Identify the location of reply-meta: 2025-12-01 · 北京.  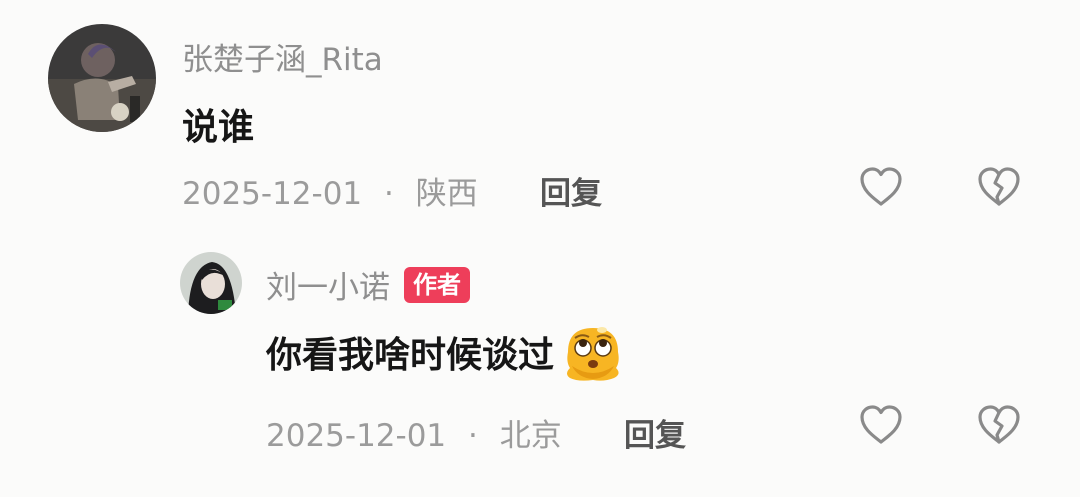
(414, 432).